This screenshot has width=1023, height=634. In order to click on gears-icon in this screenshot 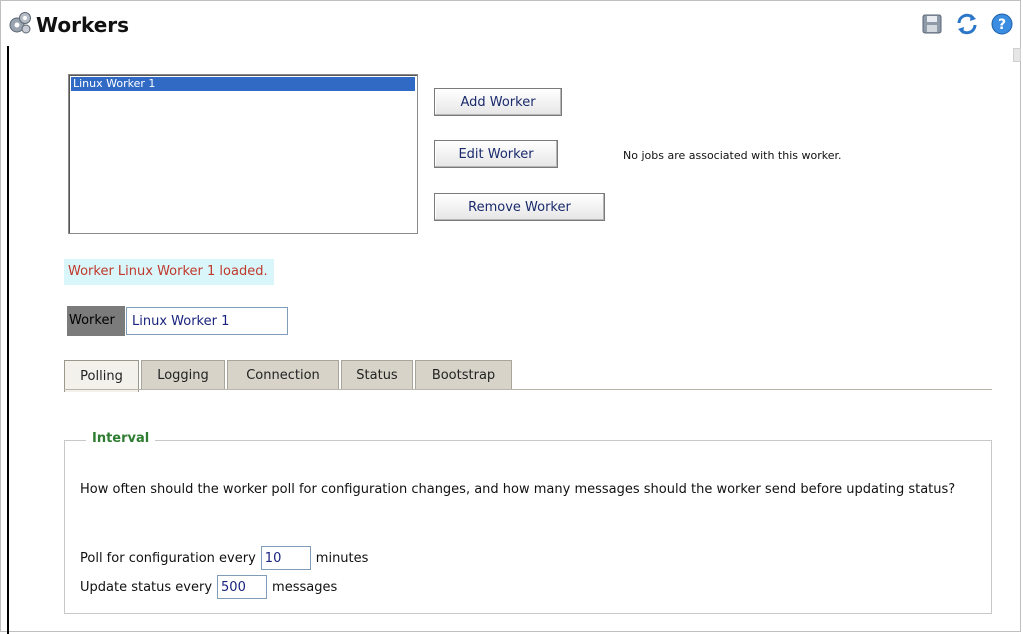, I will do `click(21, 23)`.